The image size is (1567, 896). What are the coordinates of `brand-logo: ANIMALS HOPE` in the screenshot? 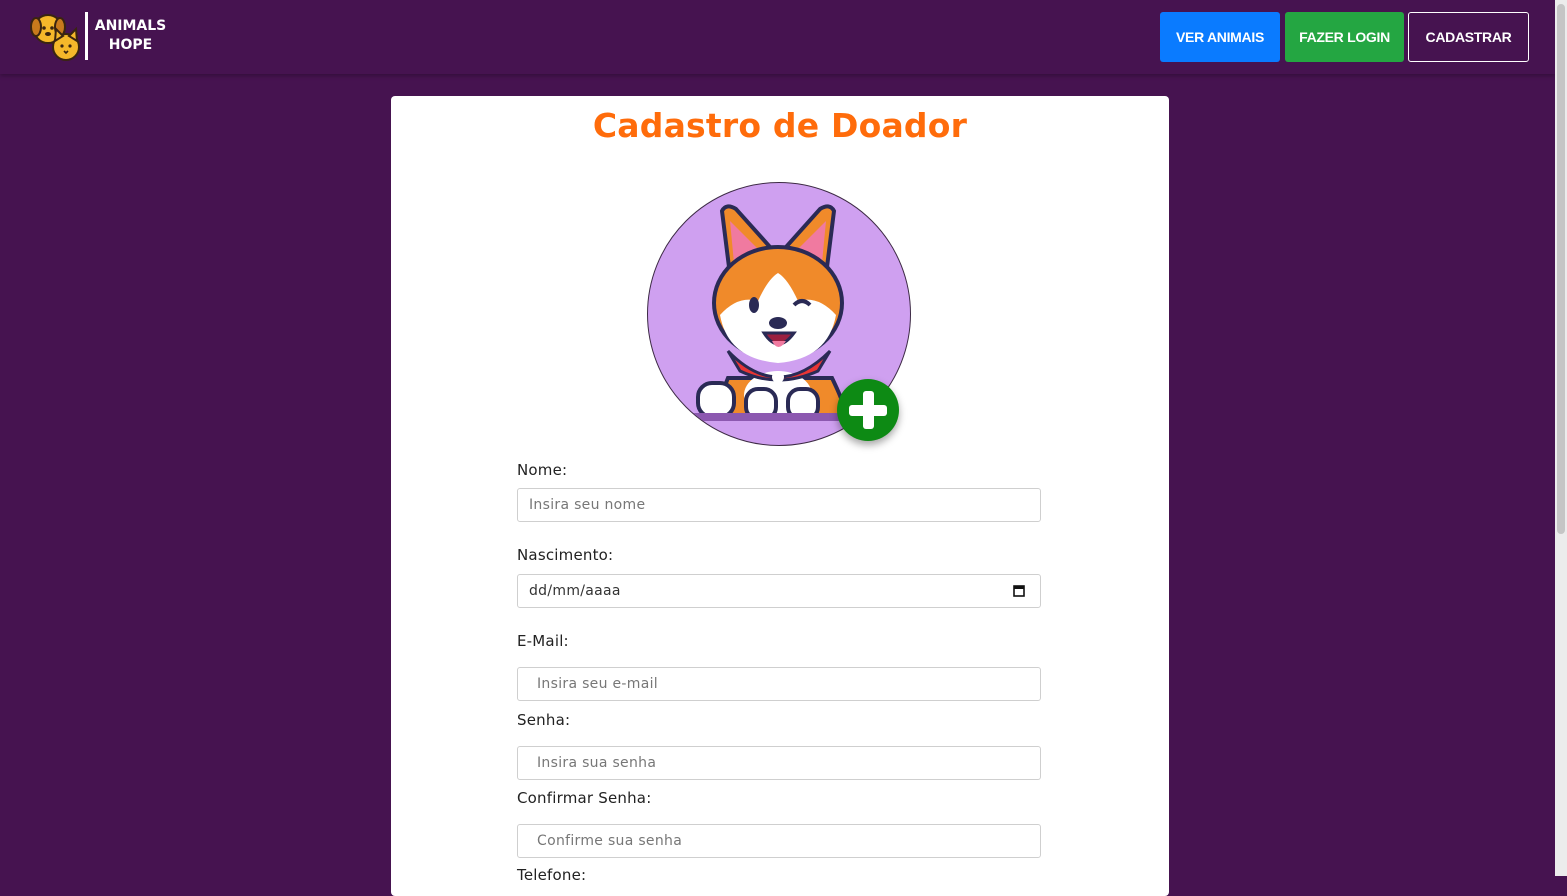 It's located at (105, 37).